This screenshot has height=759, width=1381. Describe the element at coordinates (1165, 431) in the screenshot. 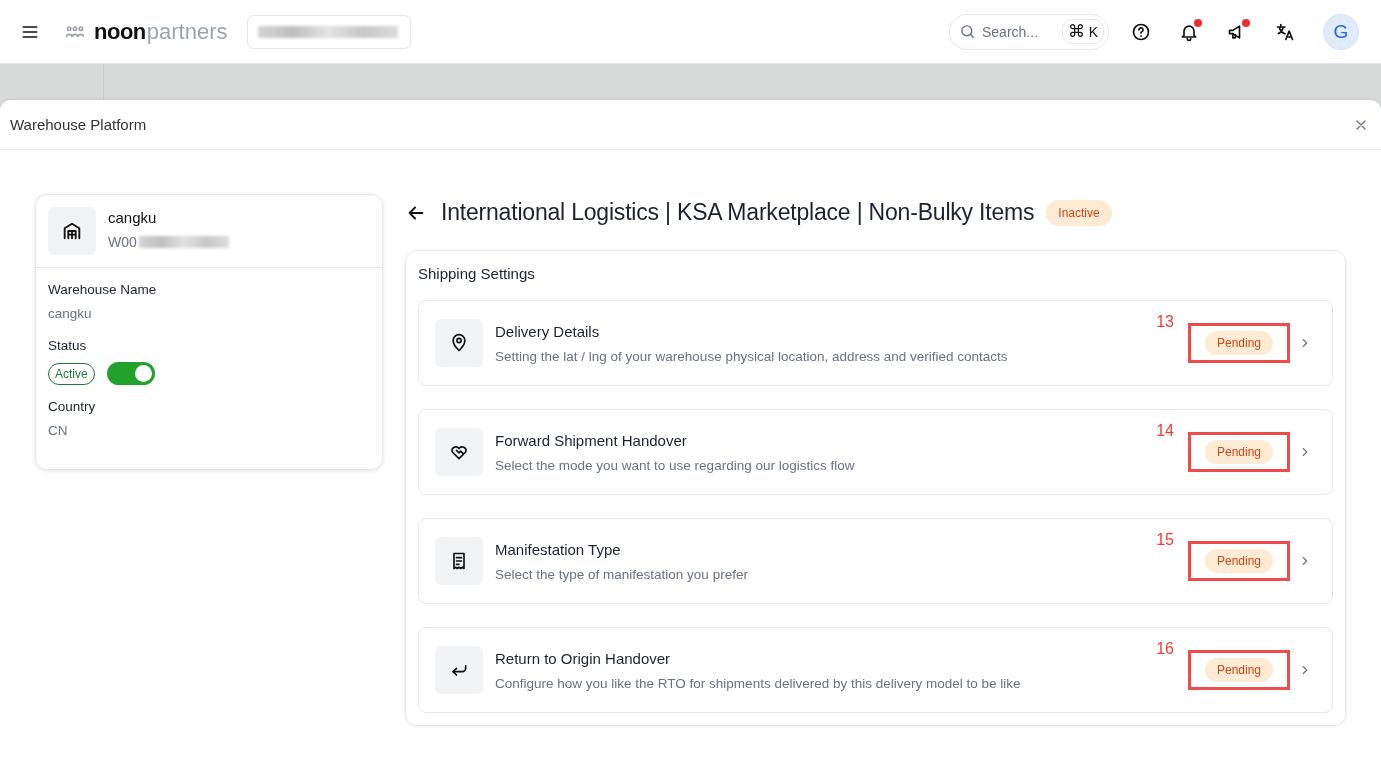

I see `annotation-number: 14` at that location.